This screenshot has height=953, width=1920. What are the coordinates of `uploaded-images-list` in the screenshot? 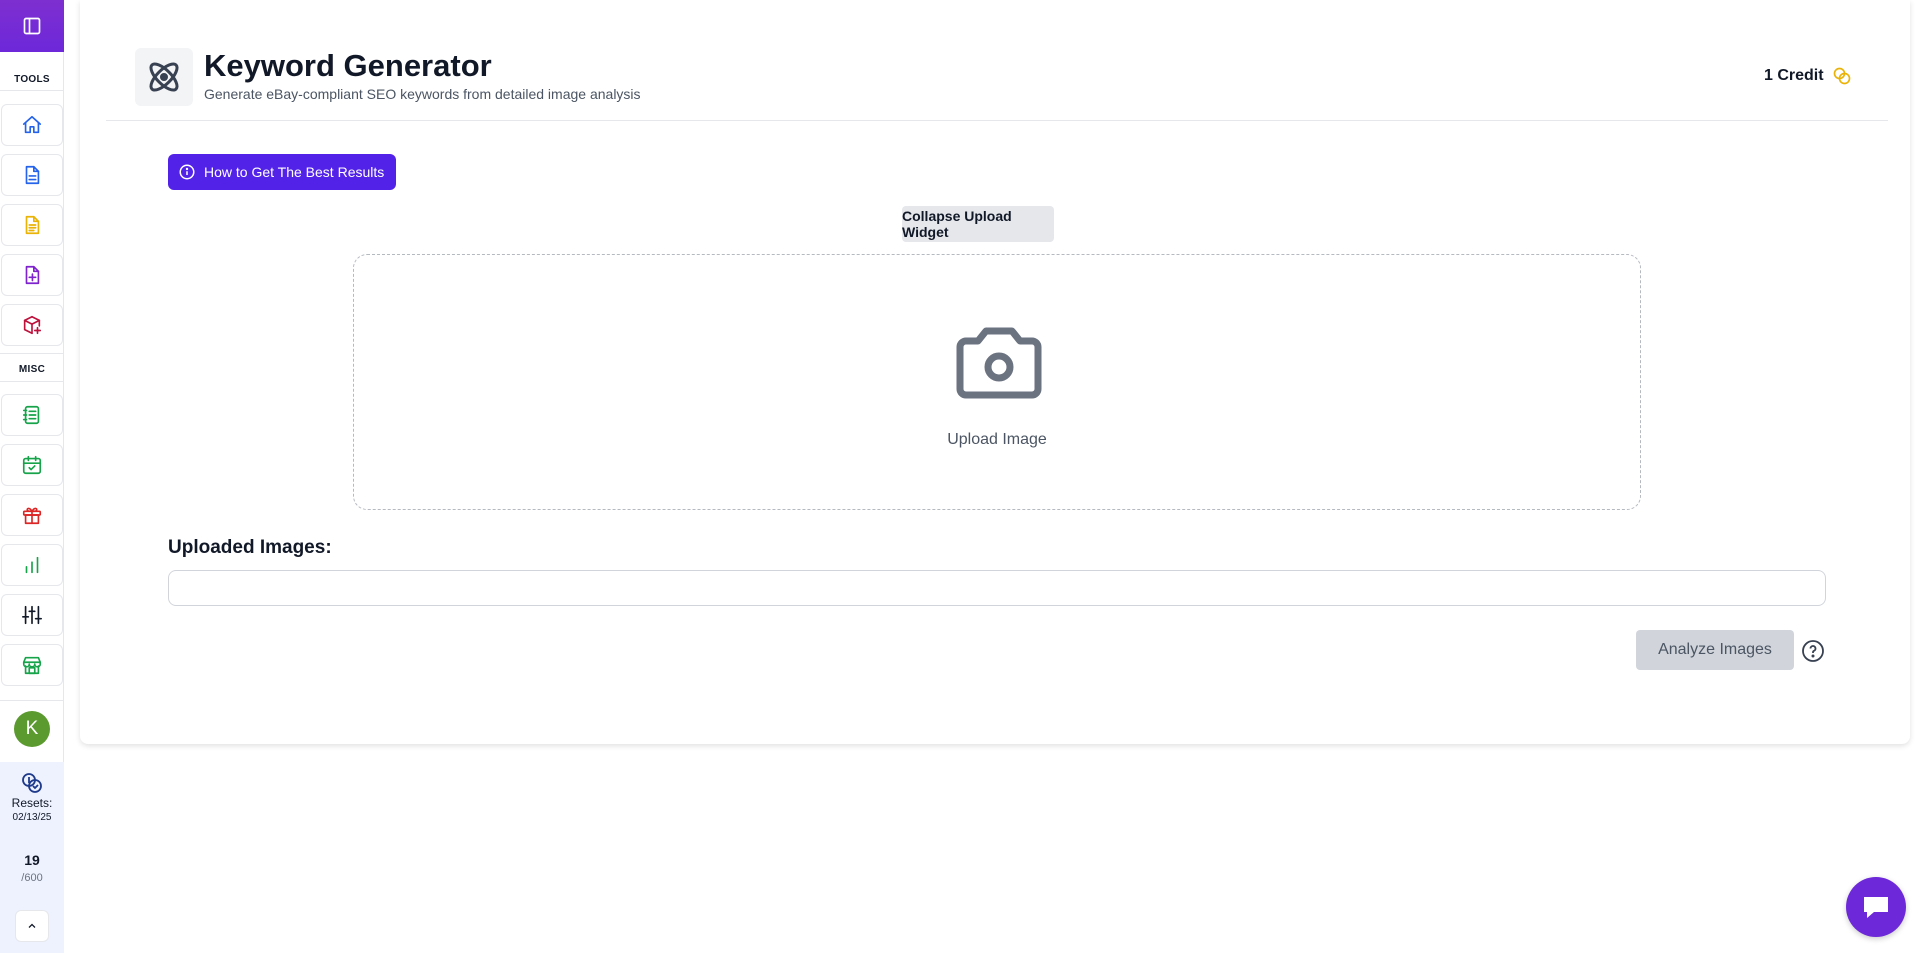 It's located at (997, 588).